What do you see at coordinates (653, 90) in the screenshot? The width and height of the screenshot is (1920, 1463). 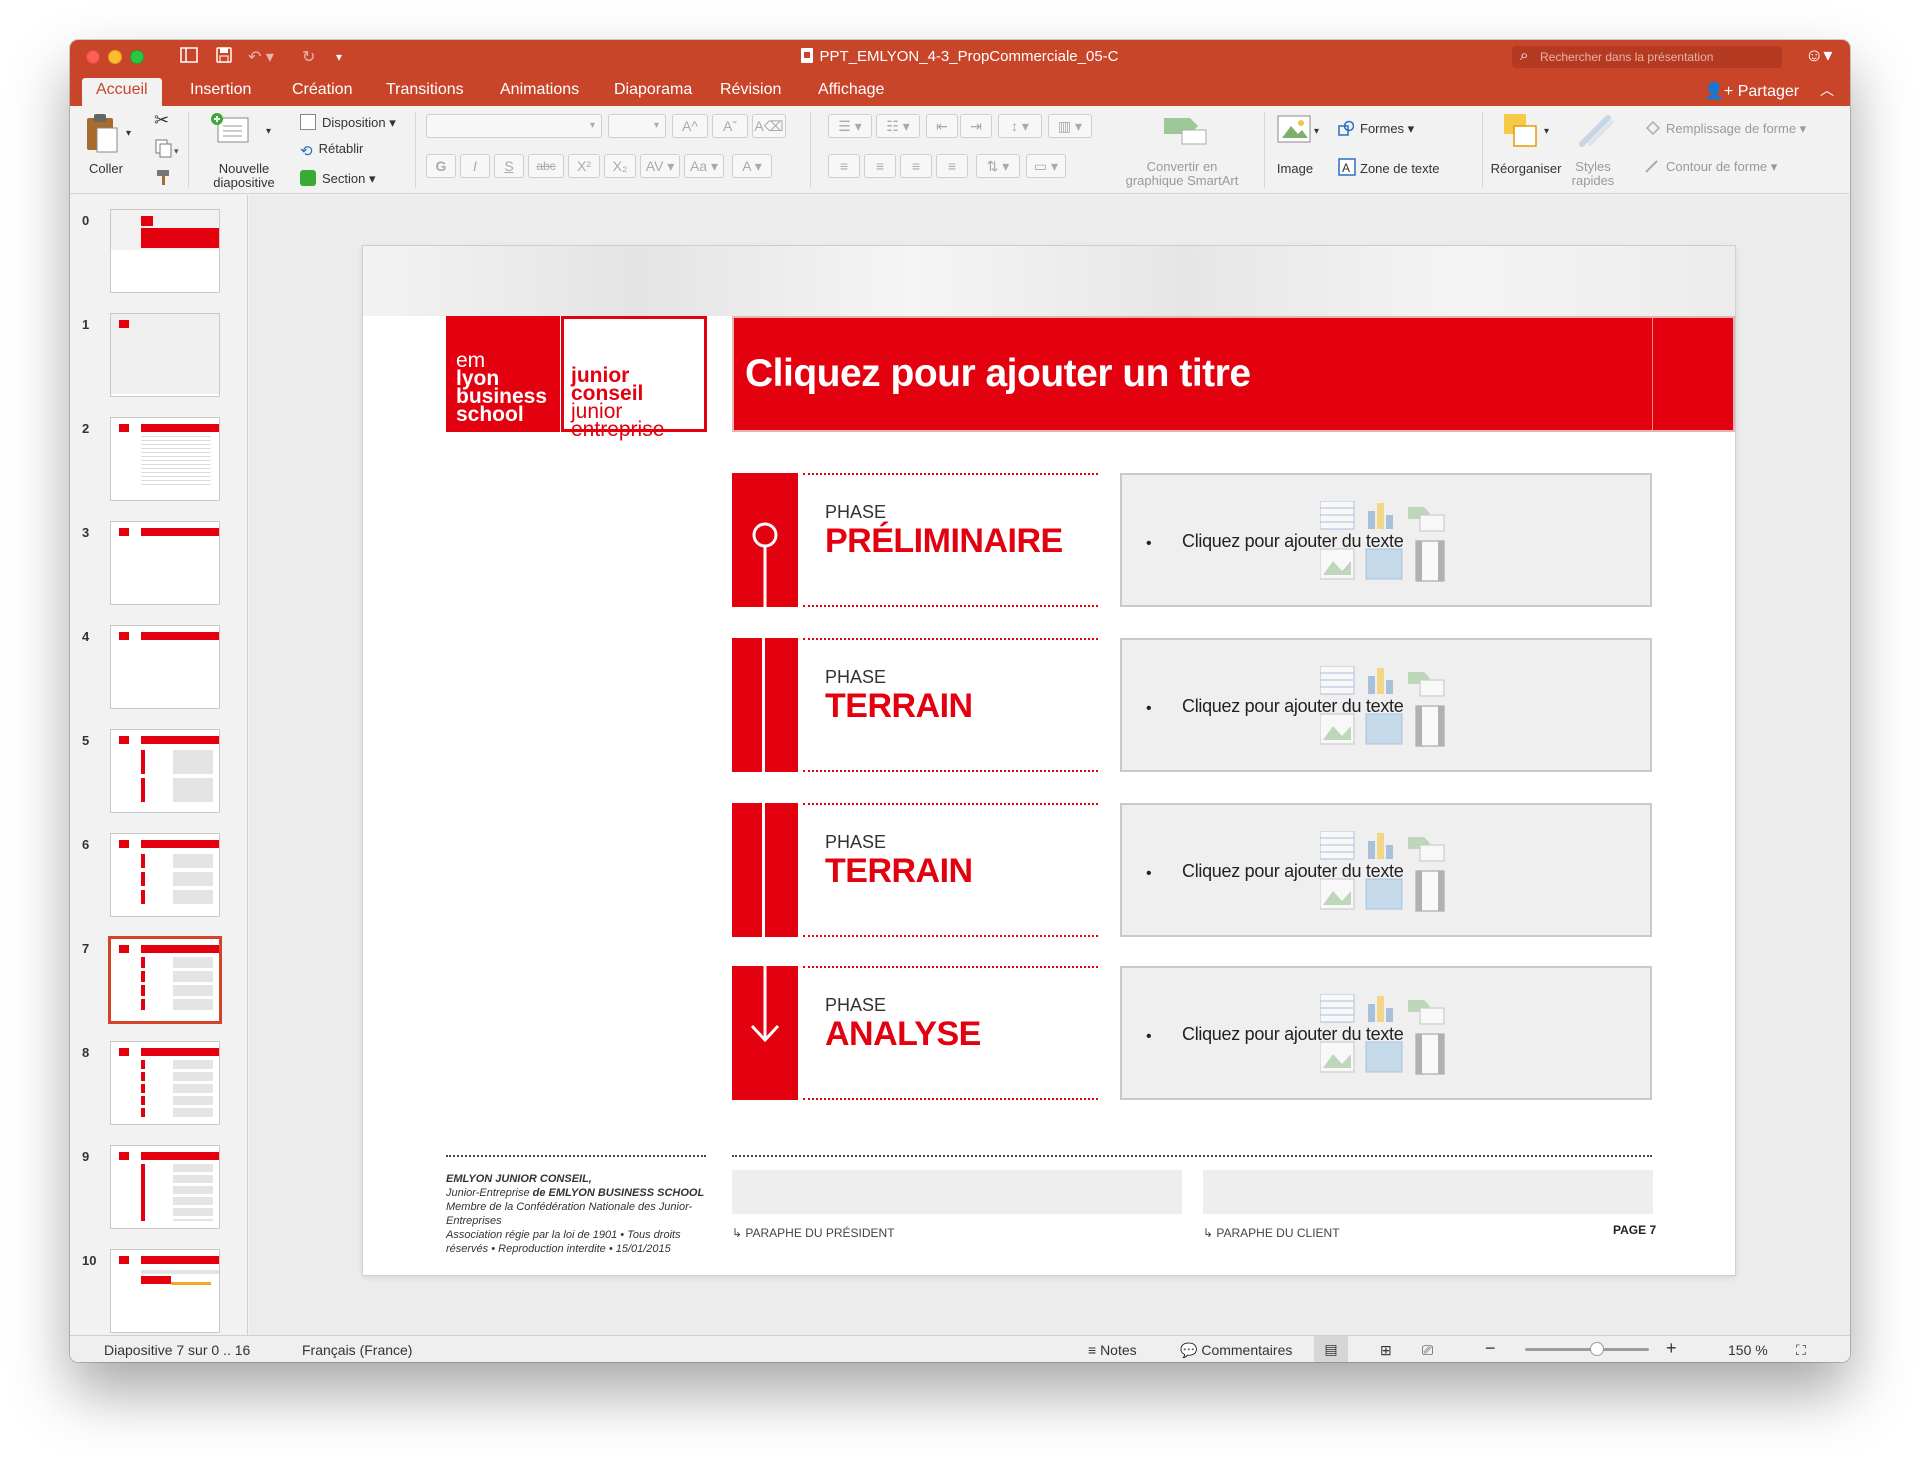 I see `tab-diaporama: Diaporama` at bounding box center [653, 90].